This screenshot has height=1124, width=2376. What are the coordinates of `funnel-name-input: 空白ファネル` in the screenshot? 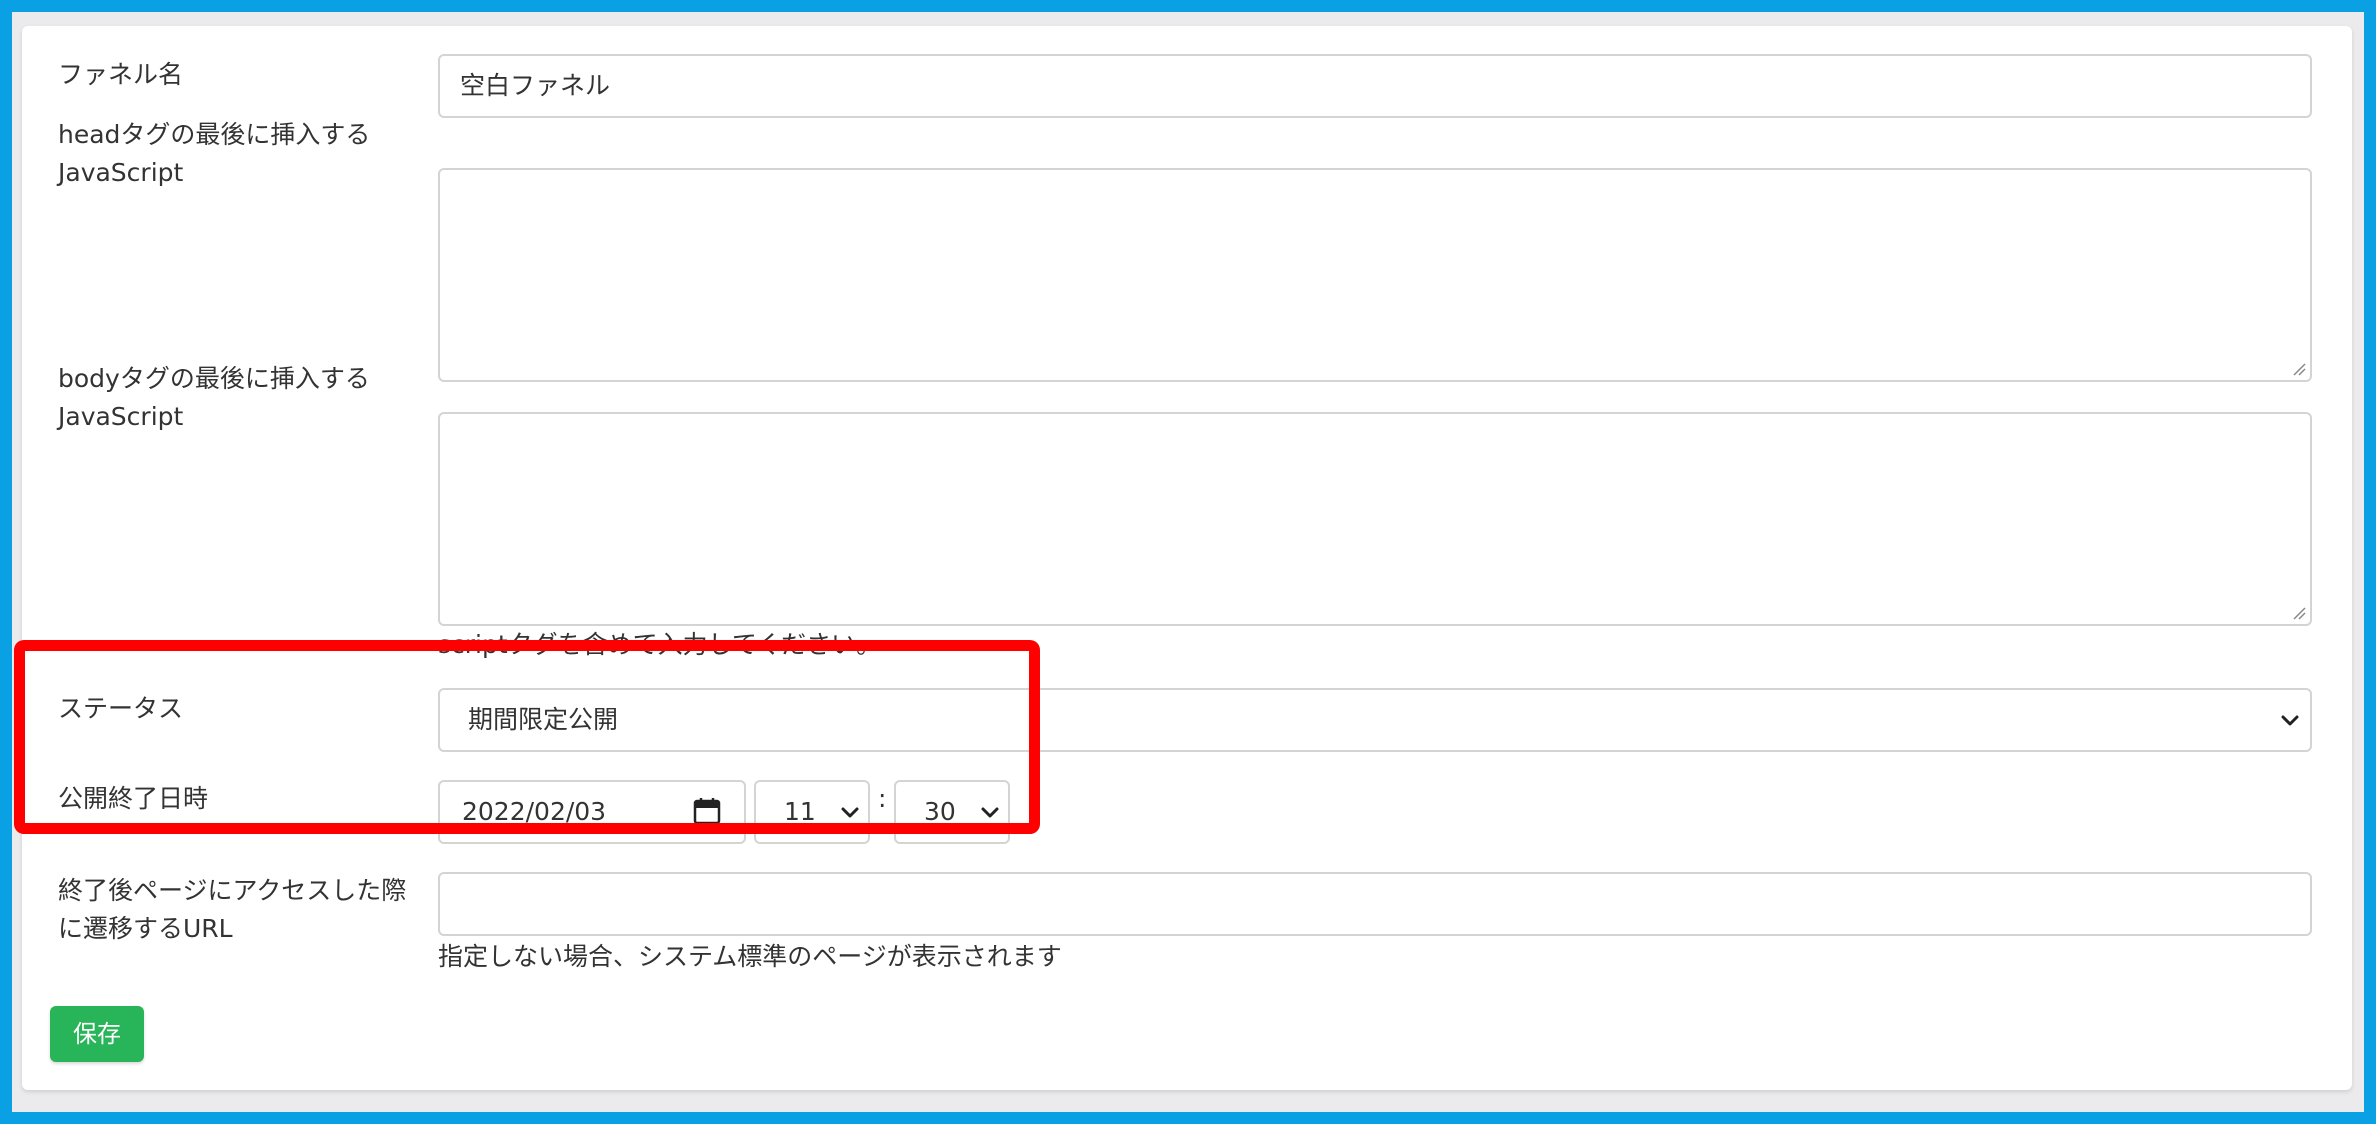 It's located at (1375, 86).